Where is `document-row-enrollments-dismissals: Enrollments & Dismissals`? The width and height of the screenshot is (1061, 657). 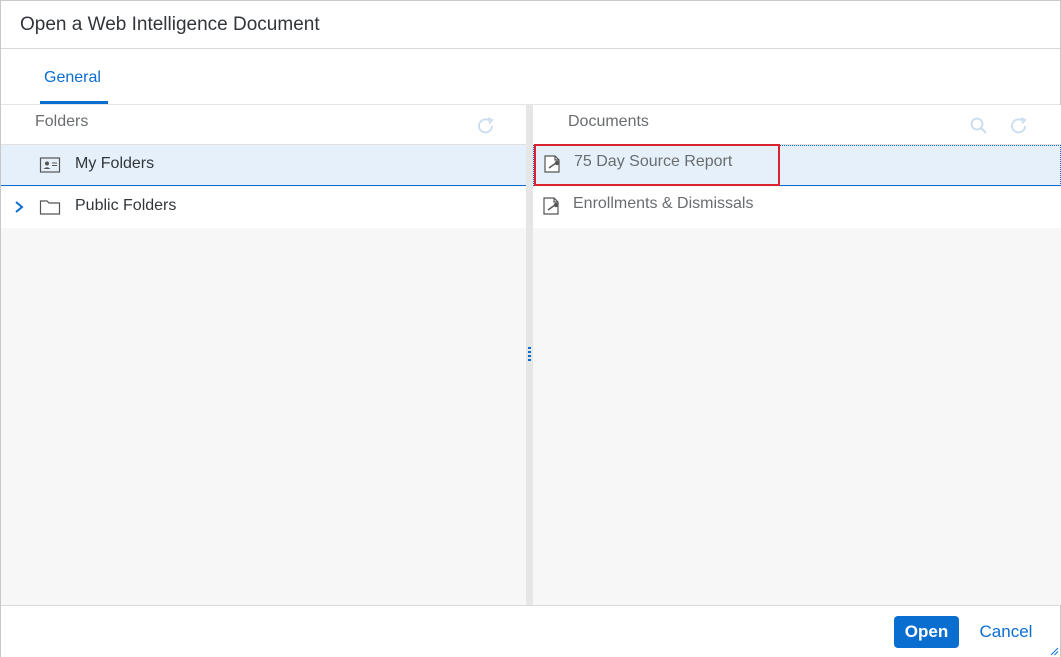 document-row-enrollments-dismissals: Enrollments & Dismissals is located at coordinates (797, 207).